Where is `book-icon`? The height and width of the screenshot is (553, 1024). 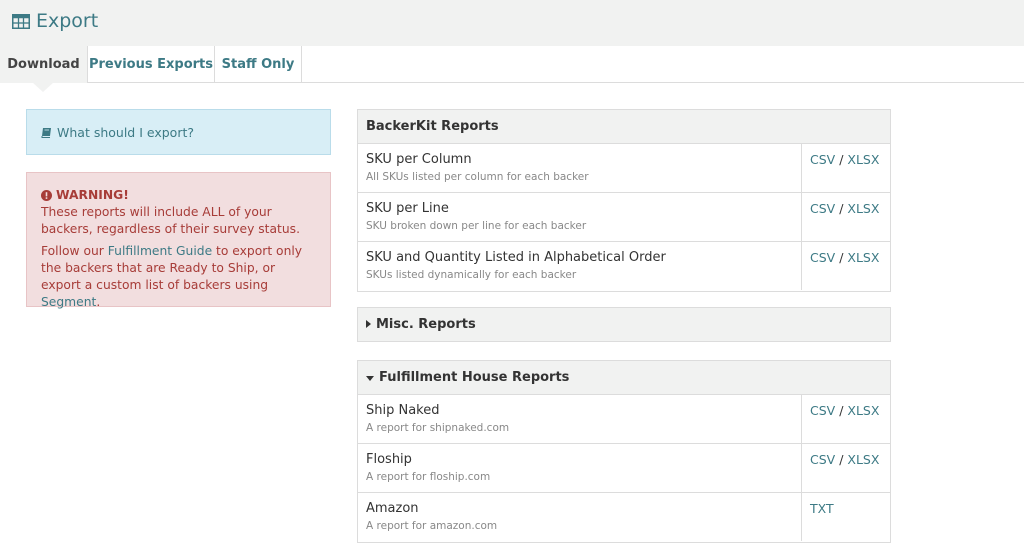
book-icon is located at coordinates (46, 132).